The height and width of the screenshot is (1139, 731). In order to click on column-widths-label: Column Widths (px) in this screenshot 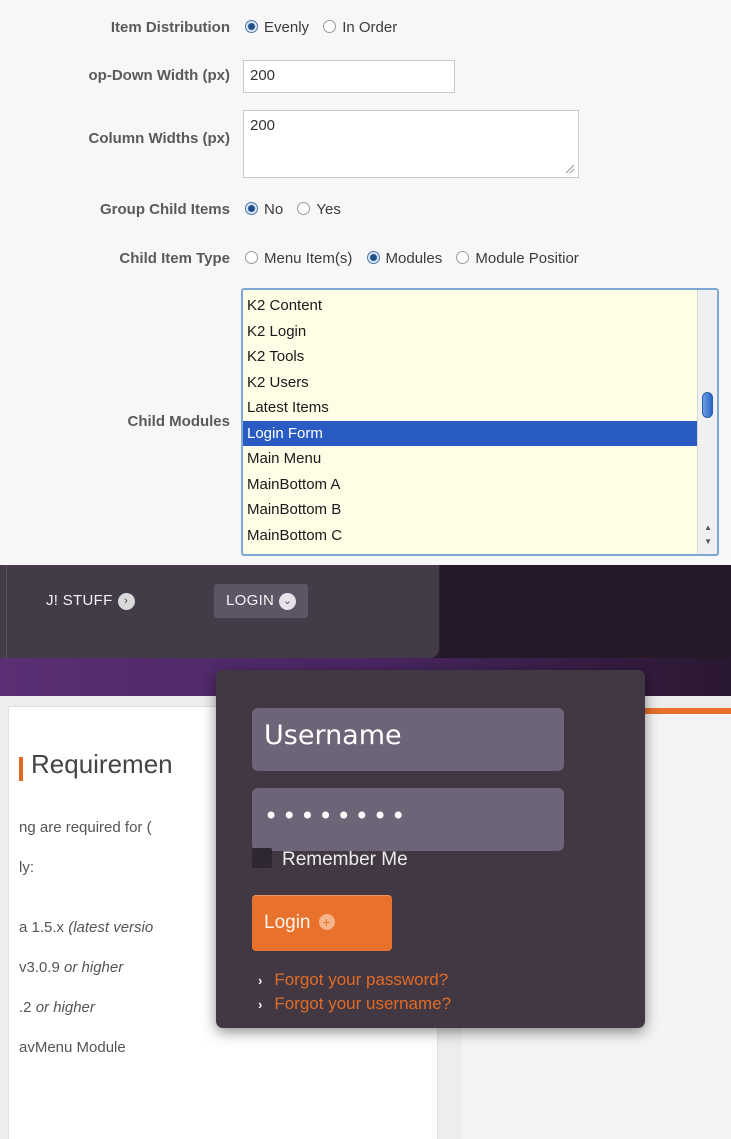, I will do `click(159, 138)`.